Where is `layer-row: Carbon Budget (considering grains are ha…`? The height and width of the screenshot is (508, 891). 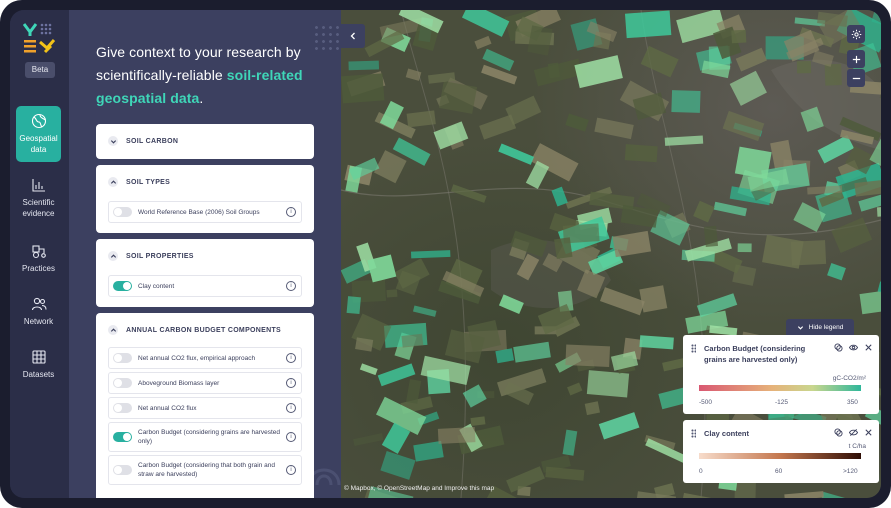 layer-row: Carbon Budget (considering grains are ha… is located at coordinates (205, 437).